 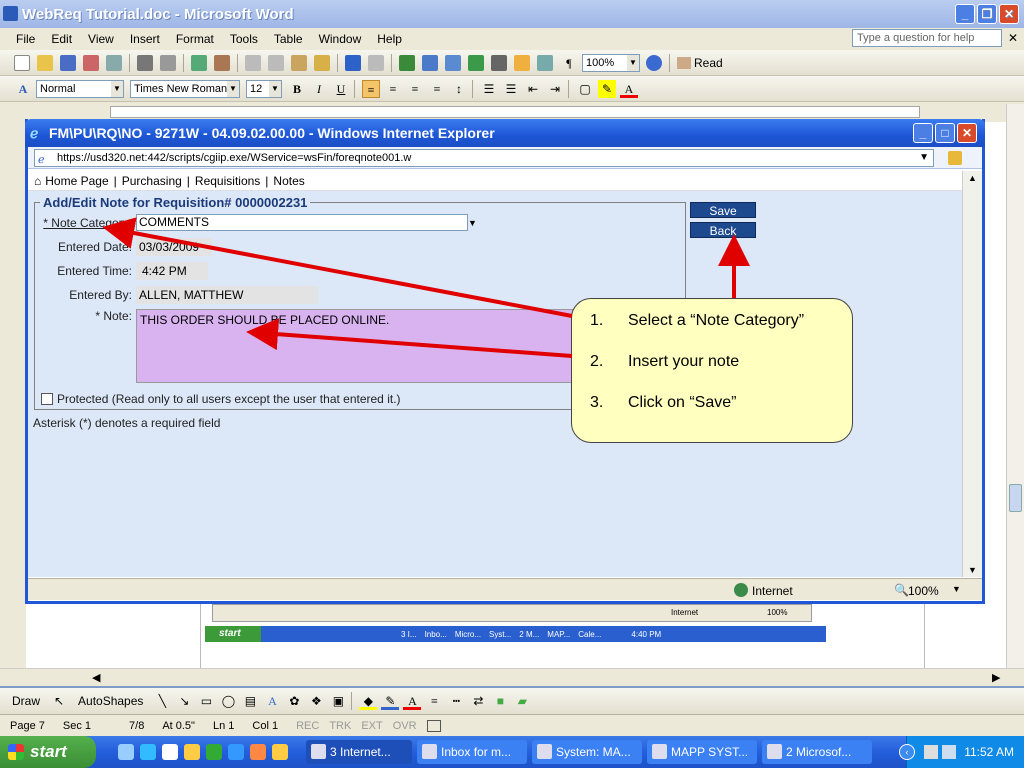 I want to click on rectangle-icon: ▭, so click(x=206, y=701).